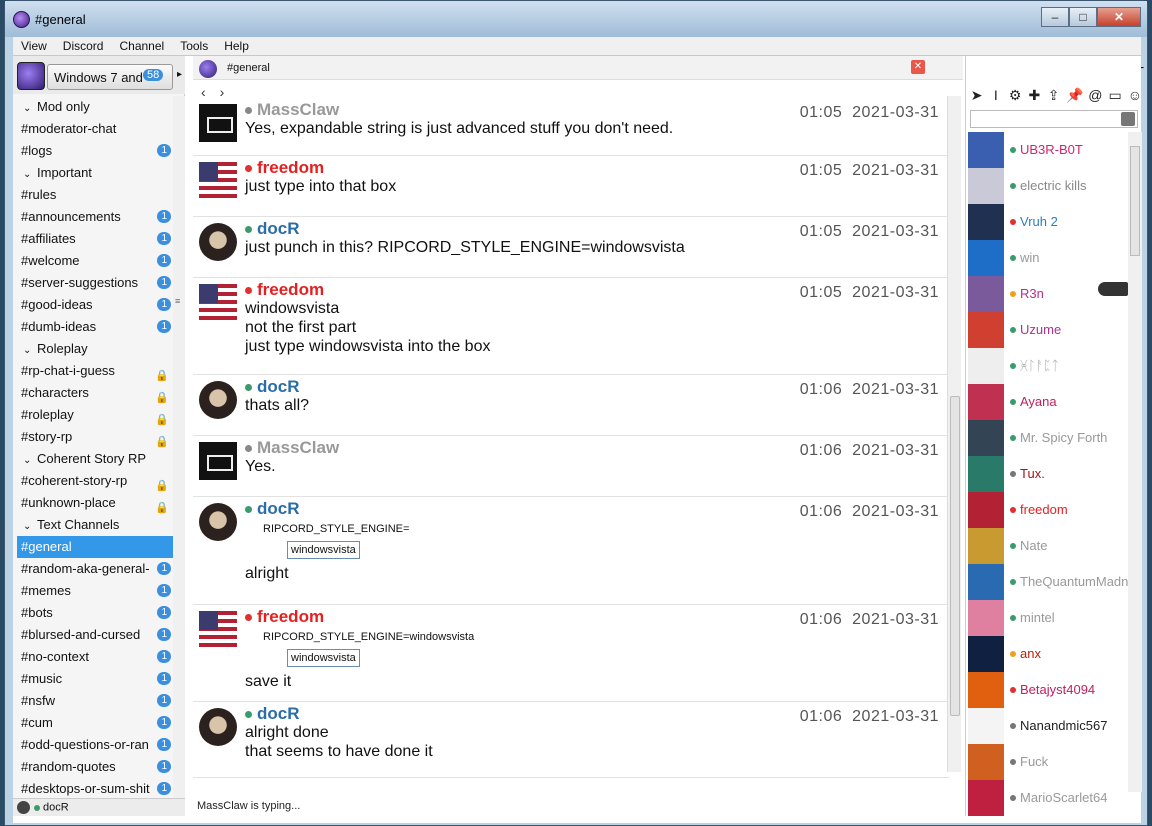 The image size is (1152, 826). What do you see at coordinates (1055, 17) in the screenshot?
I see `minimize-button: –` at bounding box center [1055, 17].